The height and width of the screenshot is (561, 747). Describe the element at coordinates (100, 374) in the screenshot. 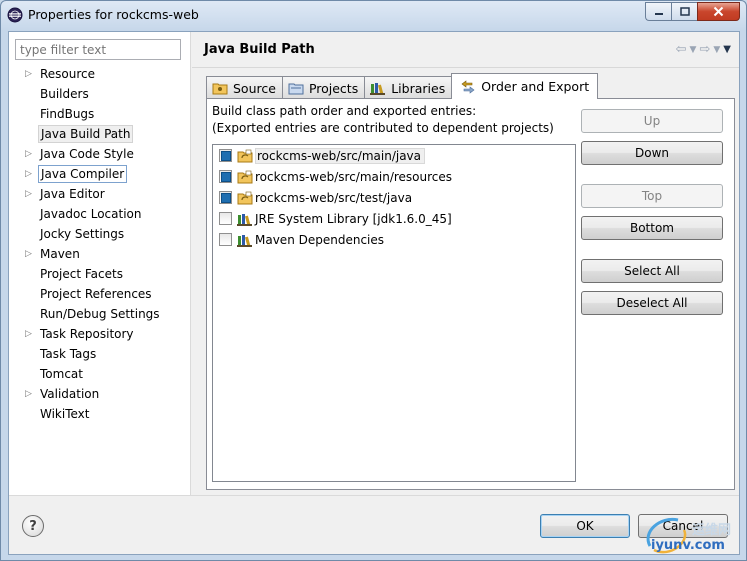

I see `sidebar-item: Tomcat` at that location.